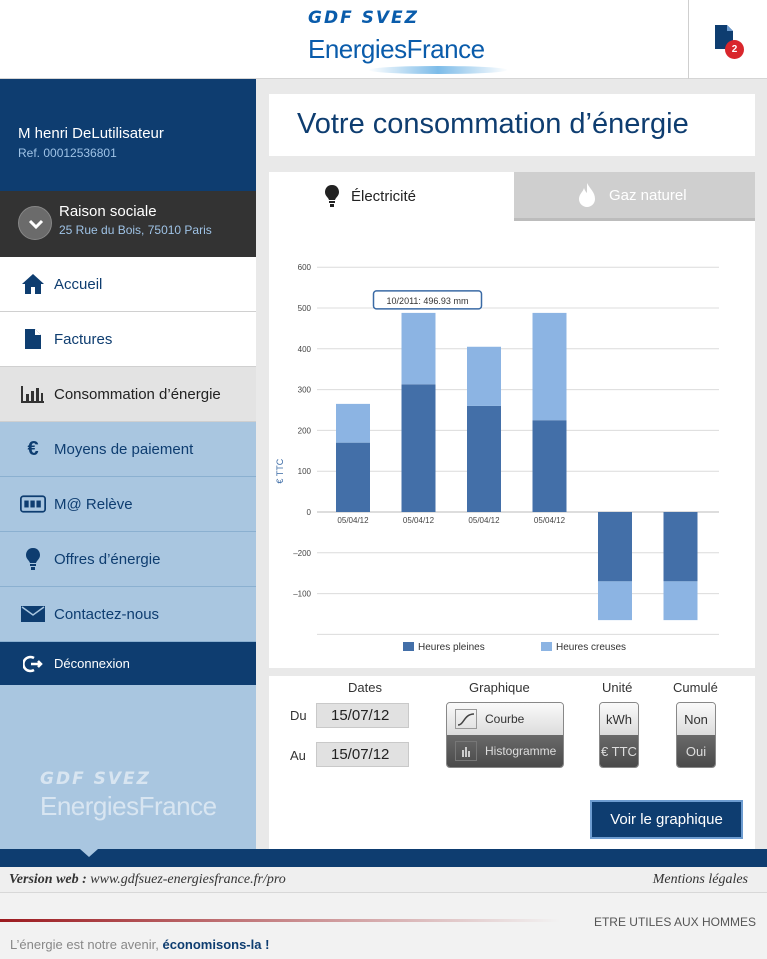  I want to click on graph-option-label: Courbe, so click(505, 719).